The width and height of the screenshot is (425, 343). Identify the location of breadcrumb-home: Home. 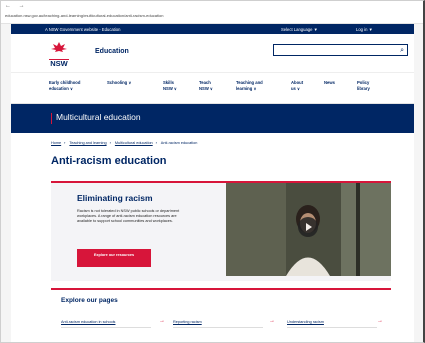
(56, 143).